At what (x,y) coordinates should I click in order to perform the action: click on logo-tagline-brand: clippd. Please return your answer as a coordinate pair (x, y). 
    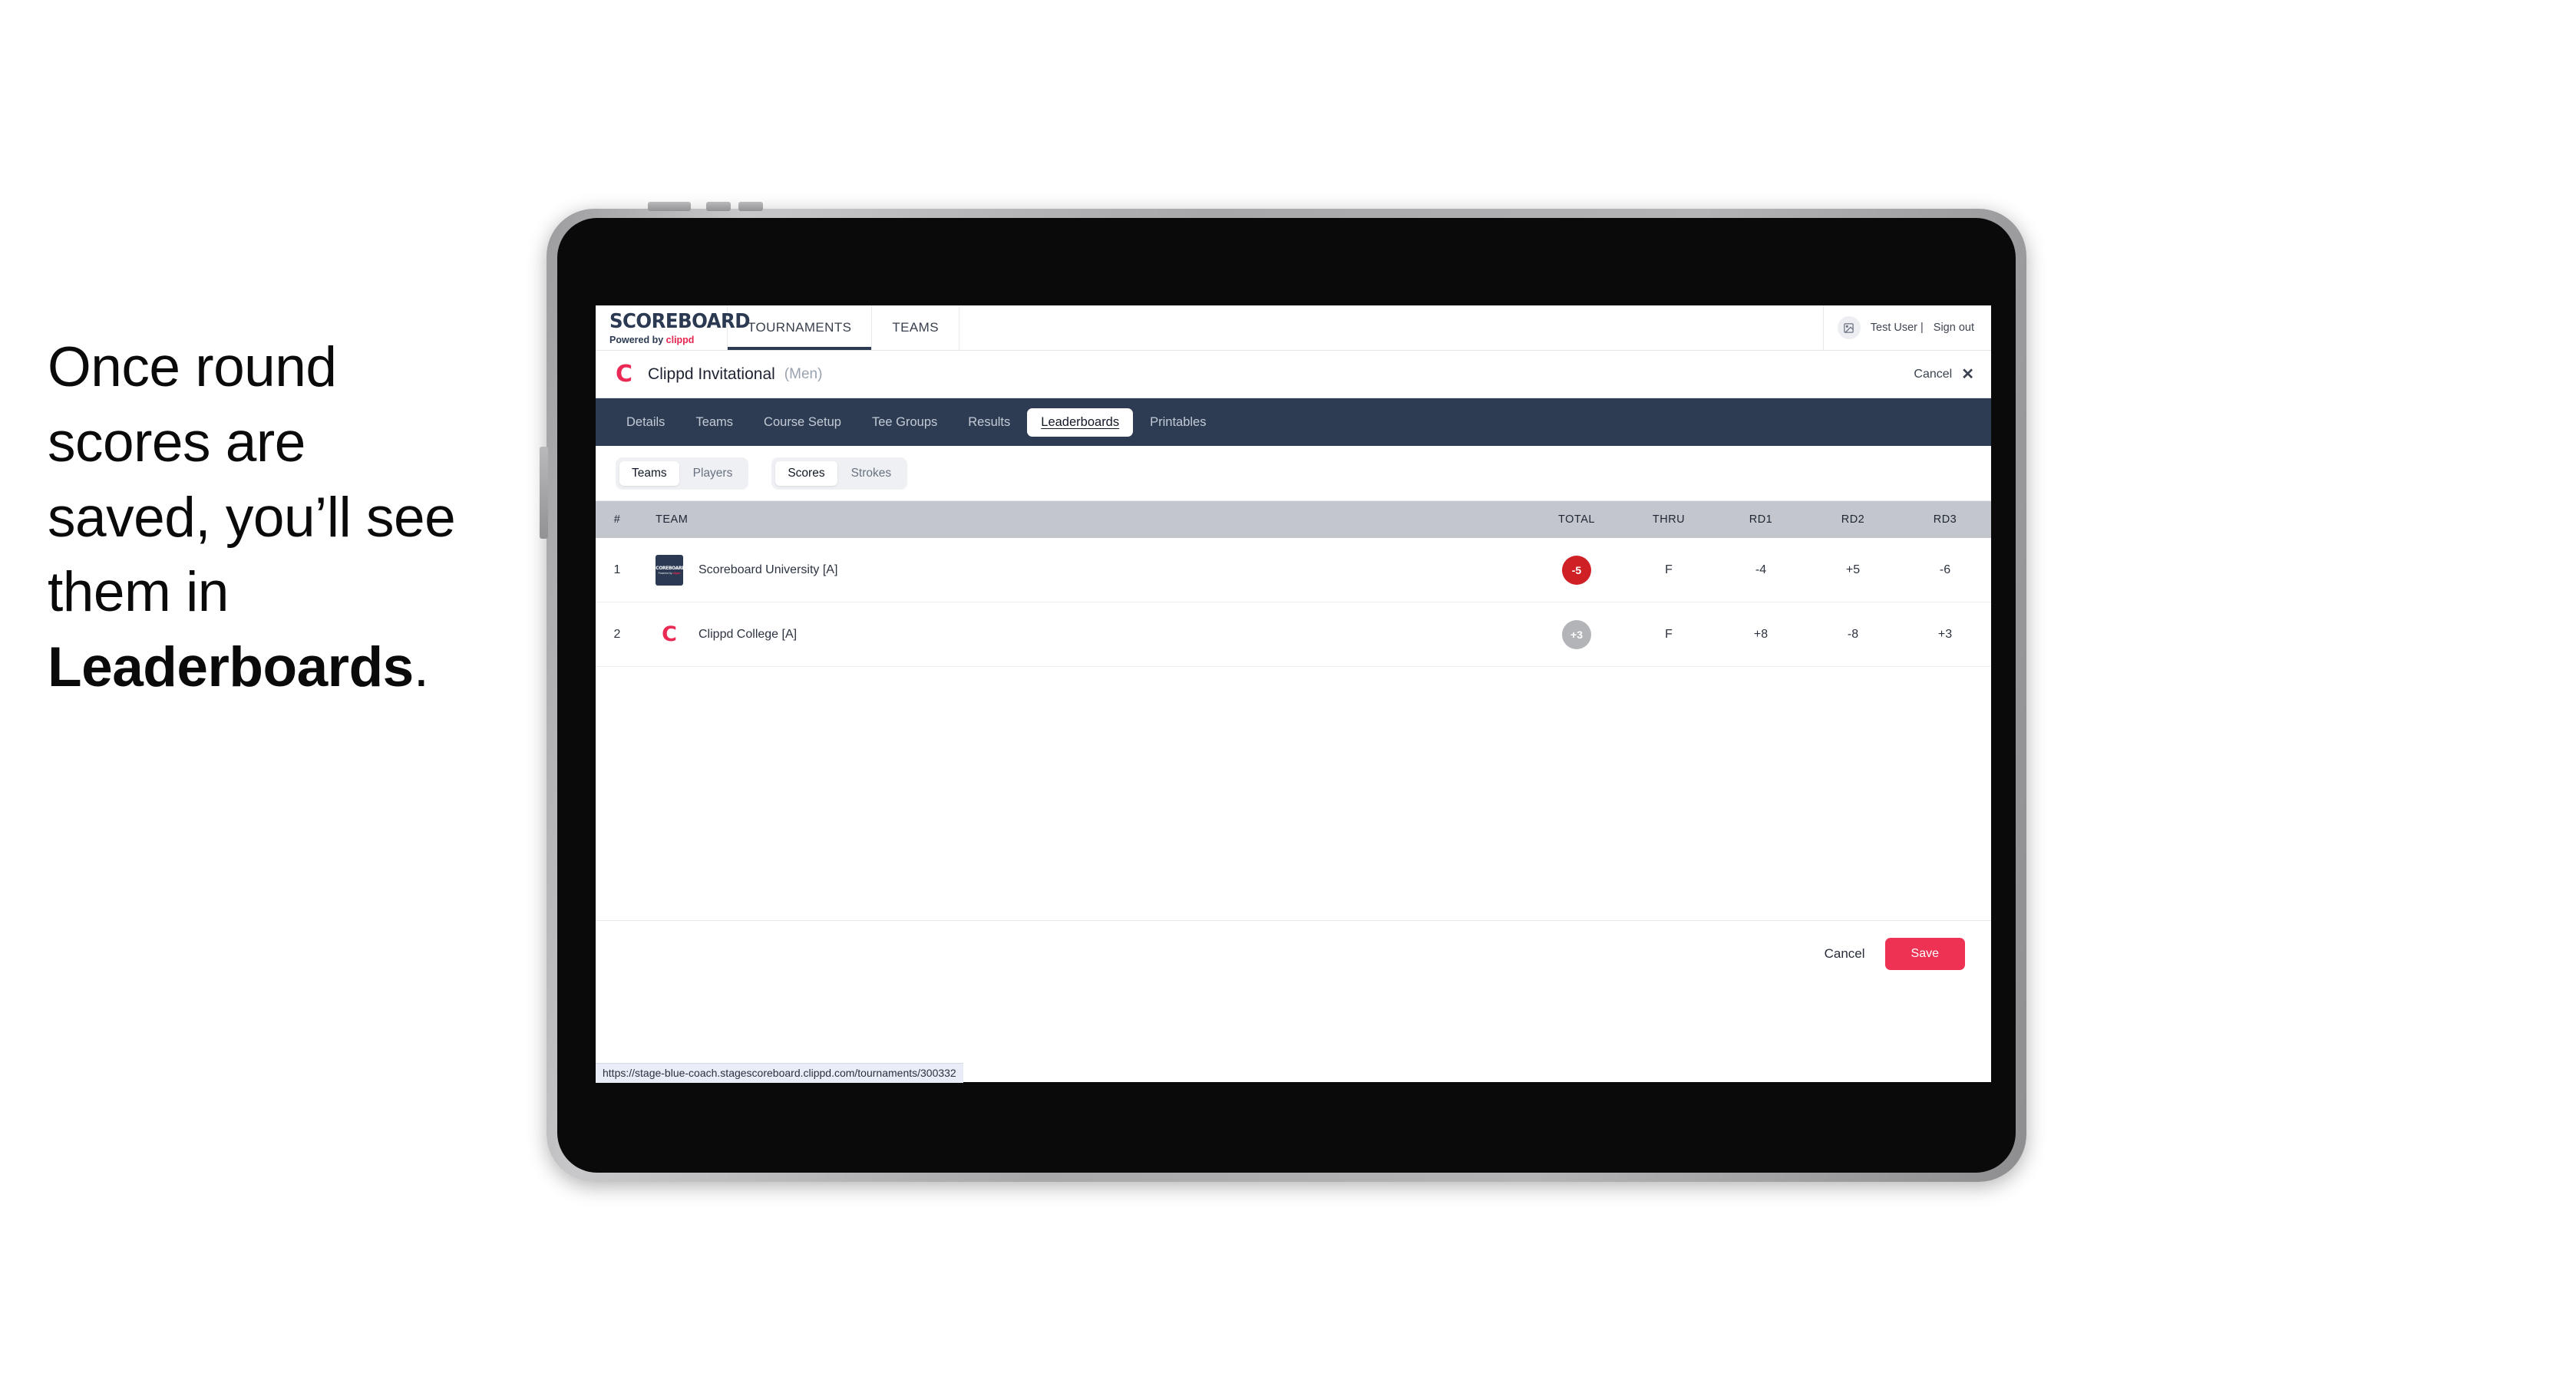
    Looking at the image, I should click on (680, 340).